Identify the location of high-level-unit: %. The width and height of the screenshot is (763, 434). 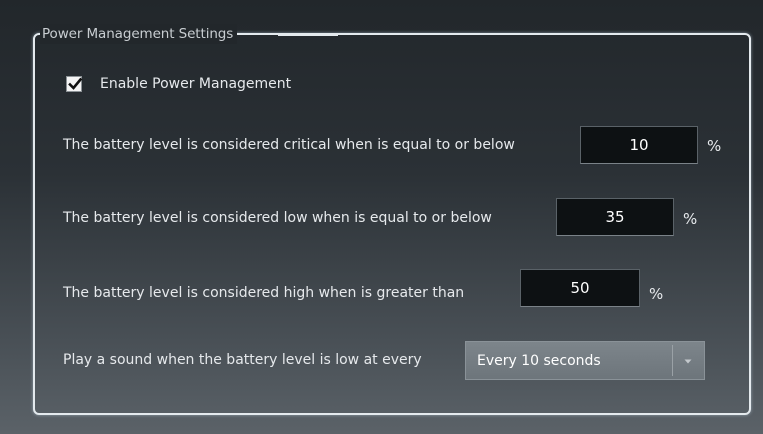
(656, 294).